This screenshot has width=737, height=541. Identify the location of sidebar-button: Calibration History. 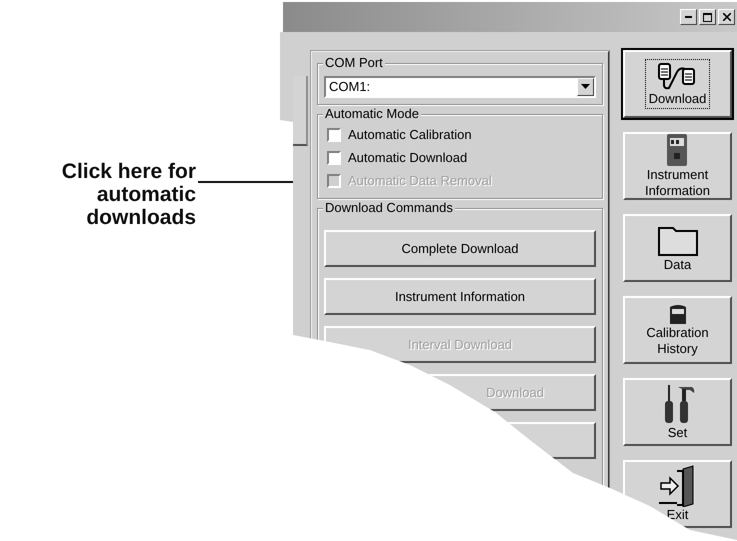
(677, 330).